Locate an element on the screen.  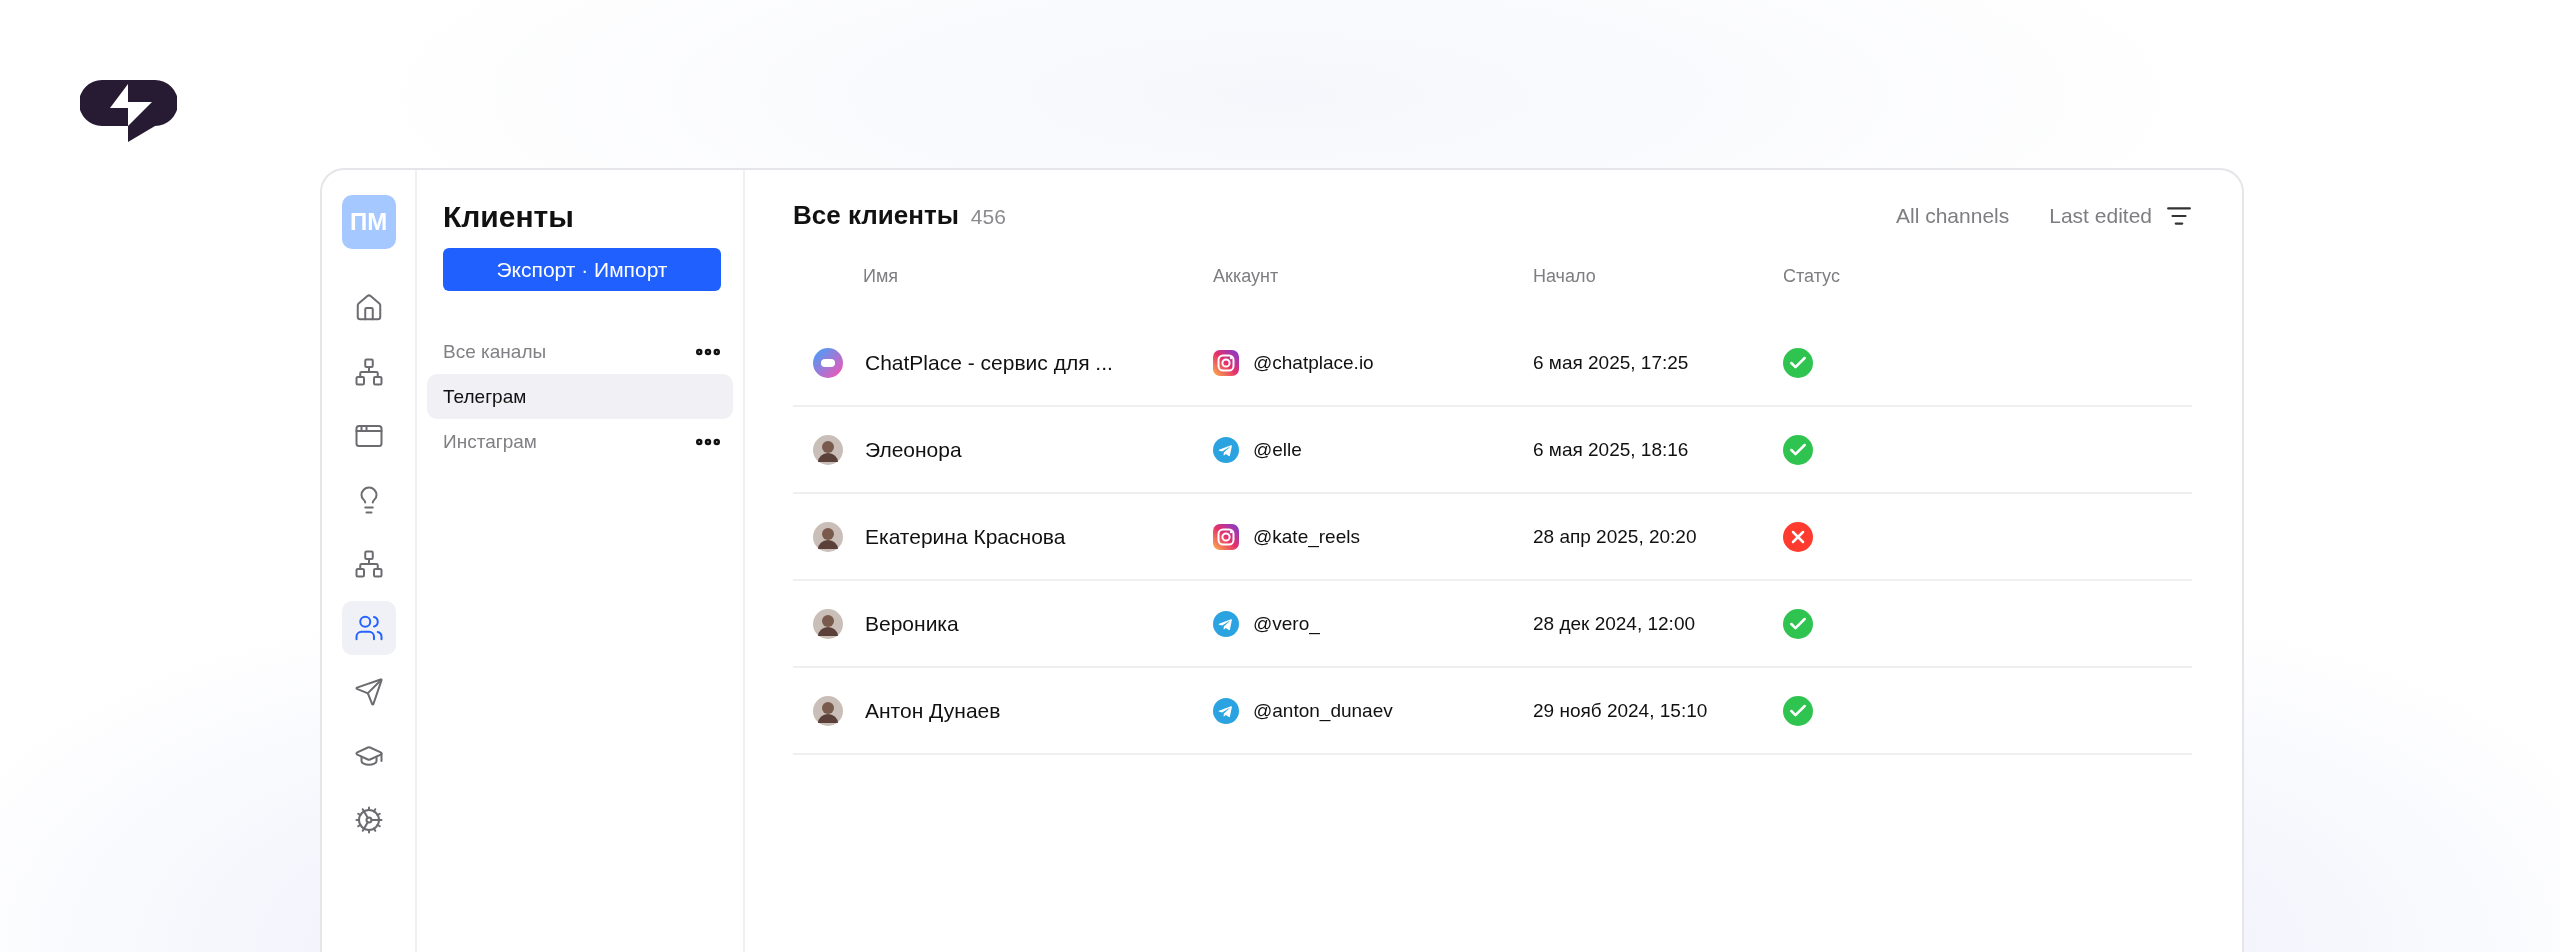
account-handle: @vero_ is located at coordinates (1286, 624).